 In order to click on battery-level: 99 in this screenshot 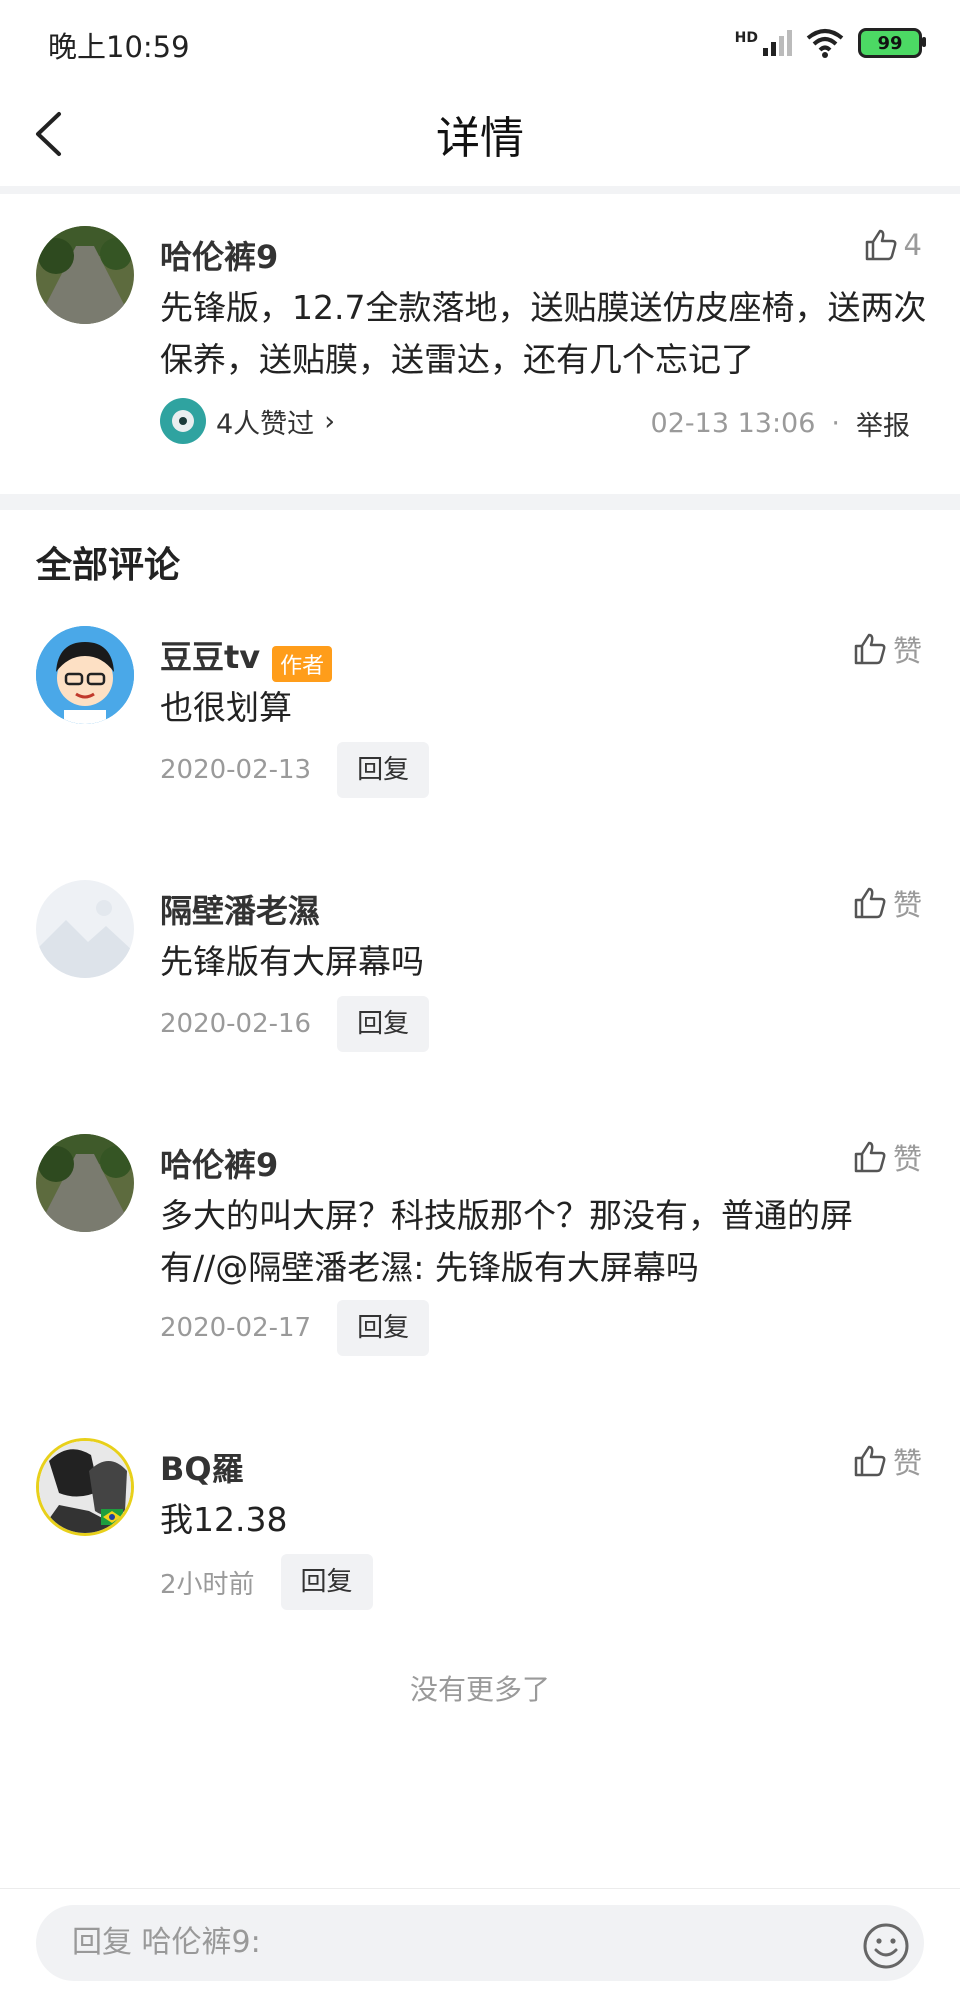, I will do `click(890, 43)`.